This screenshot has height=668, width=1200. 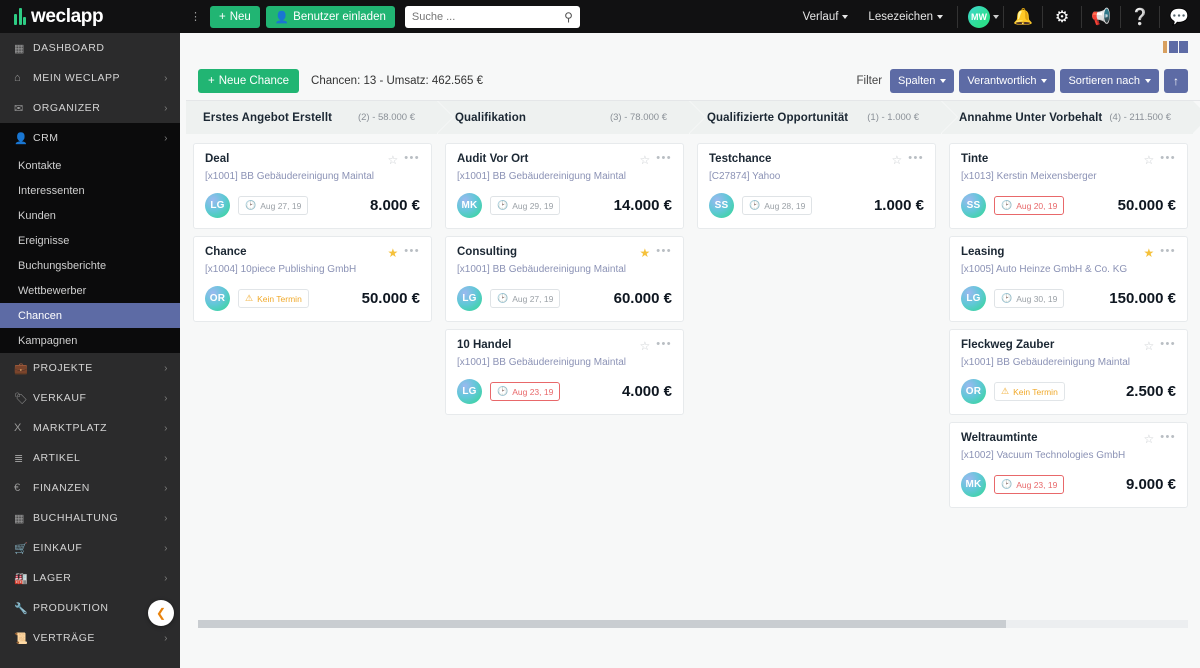 What do you see at coordinates (979, 16) in the screenshot?
I see `avatar: MW` at bounding box center [979, 16].